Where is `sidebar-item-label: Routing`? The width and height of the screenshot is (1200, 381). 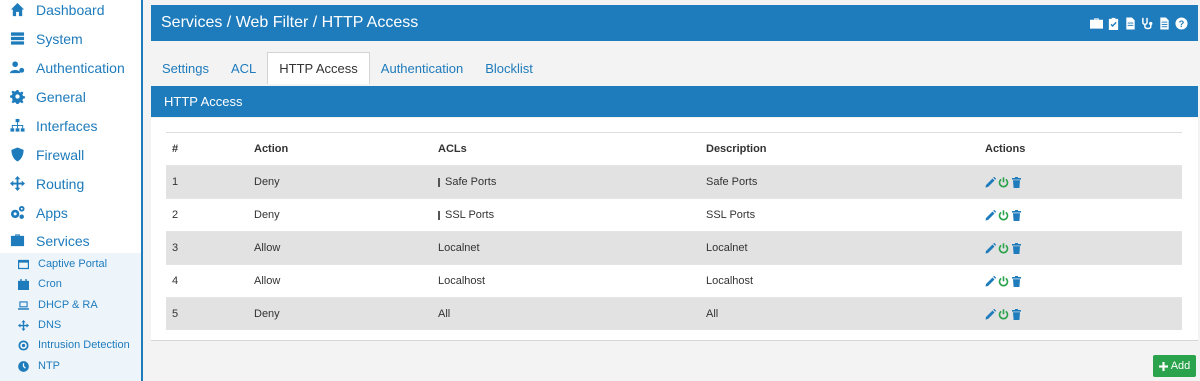 sidebar-item-label: Routing is located at coordinates (60, 183).